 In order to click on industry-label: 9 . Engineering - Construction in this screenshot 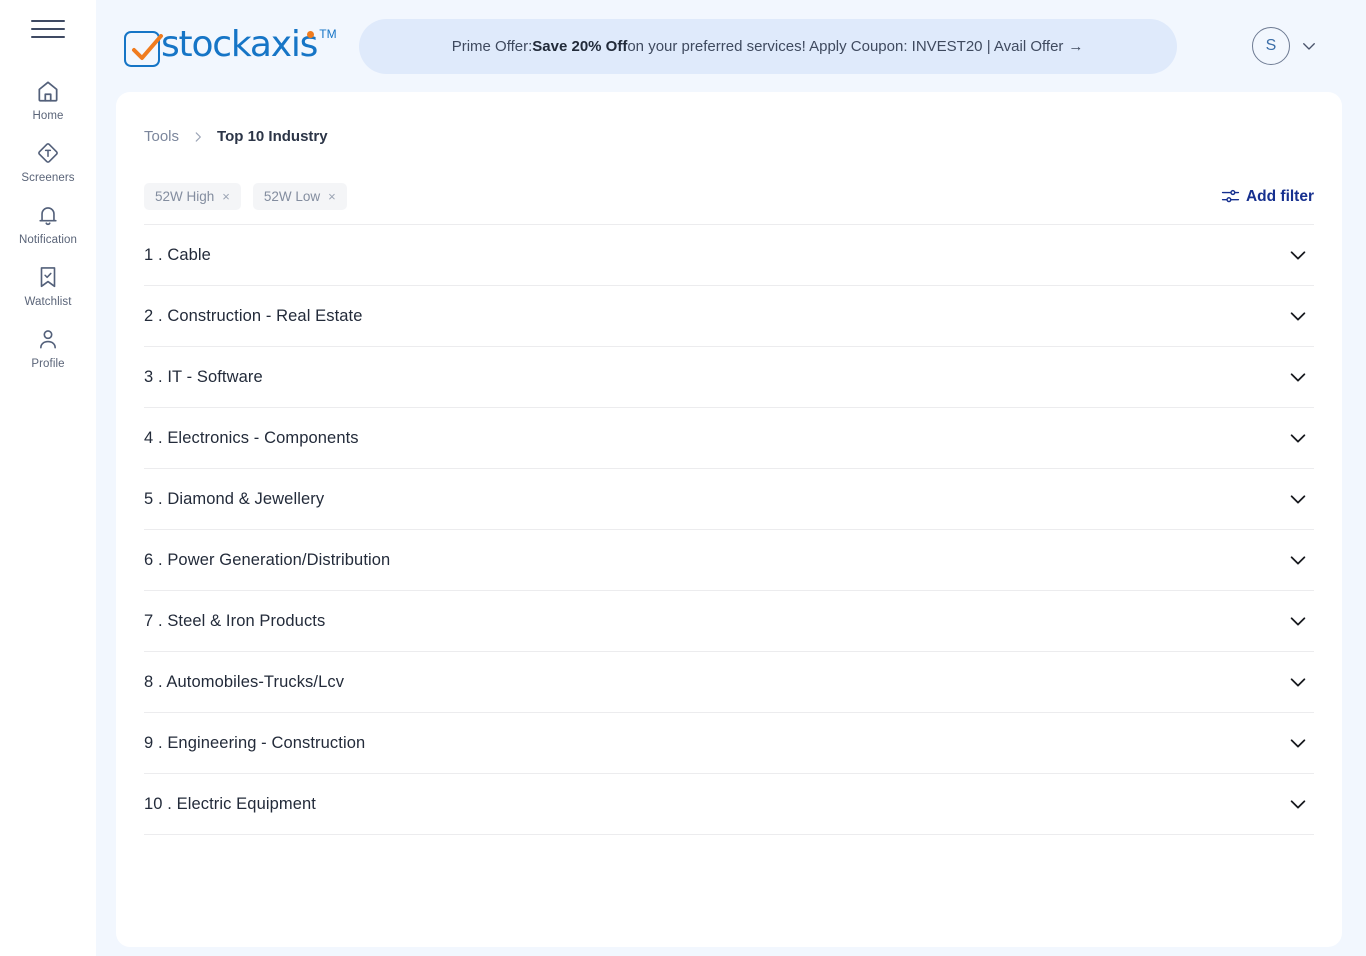, I will do `click(255, 742)`.